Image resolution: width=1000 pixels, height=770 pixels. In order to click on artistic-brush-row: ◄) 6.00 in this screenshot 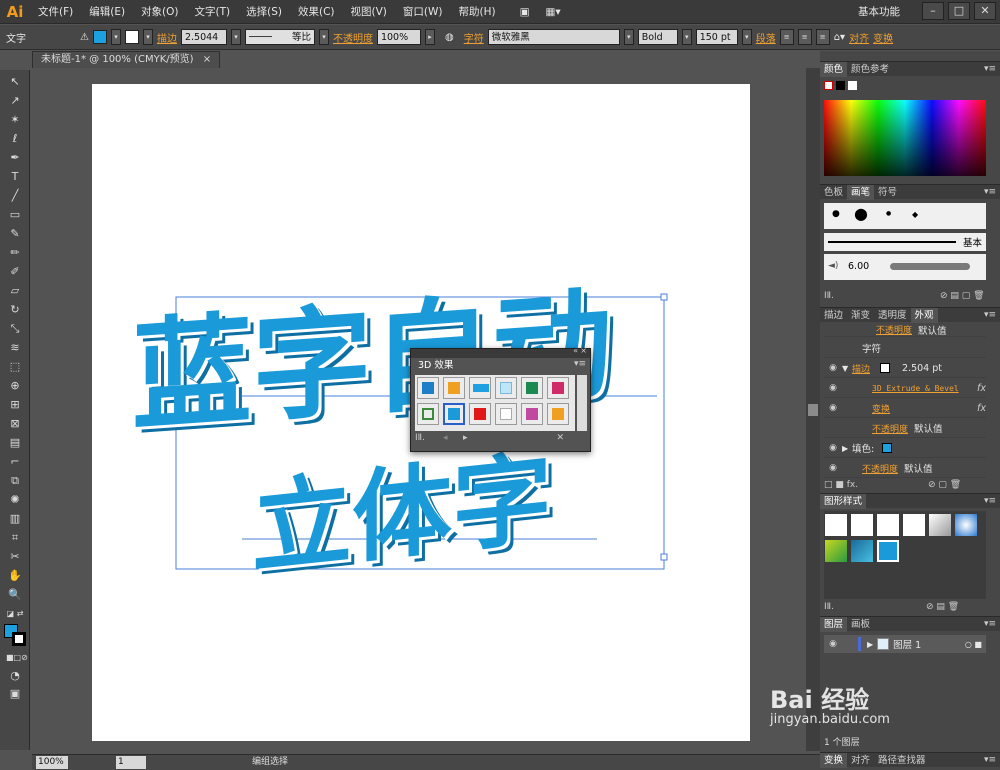, I will do `click(905, 267)`.